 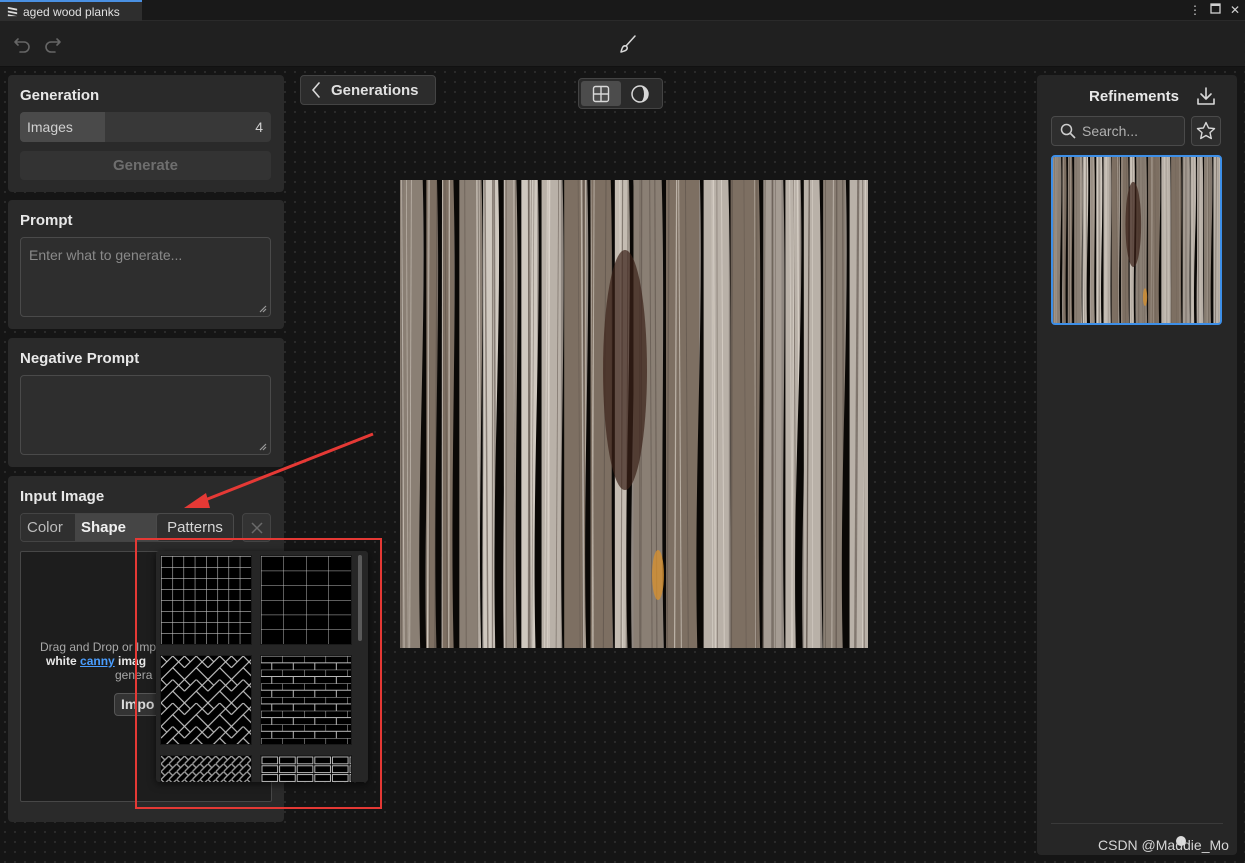 I want to click on input-image-title: Input Image, so click(x=62, y=496).